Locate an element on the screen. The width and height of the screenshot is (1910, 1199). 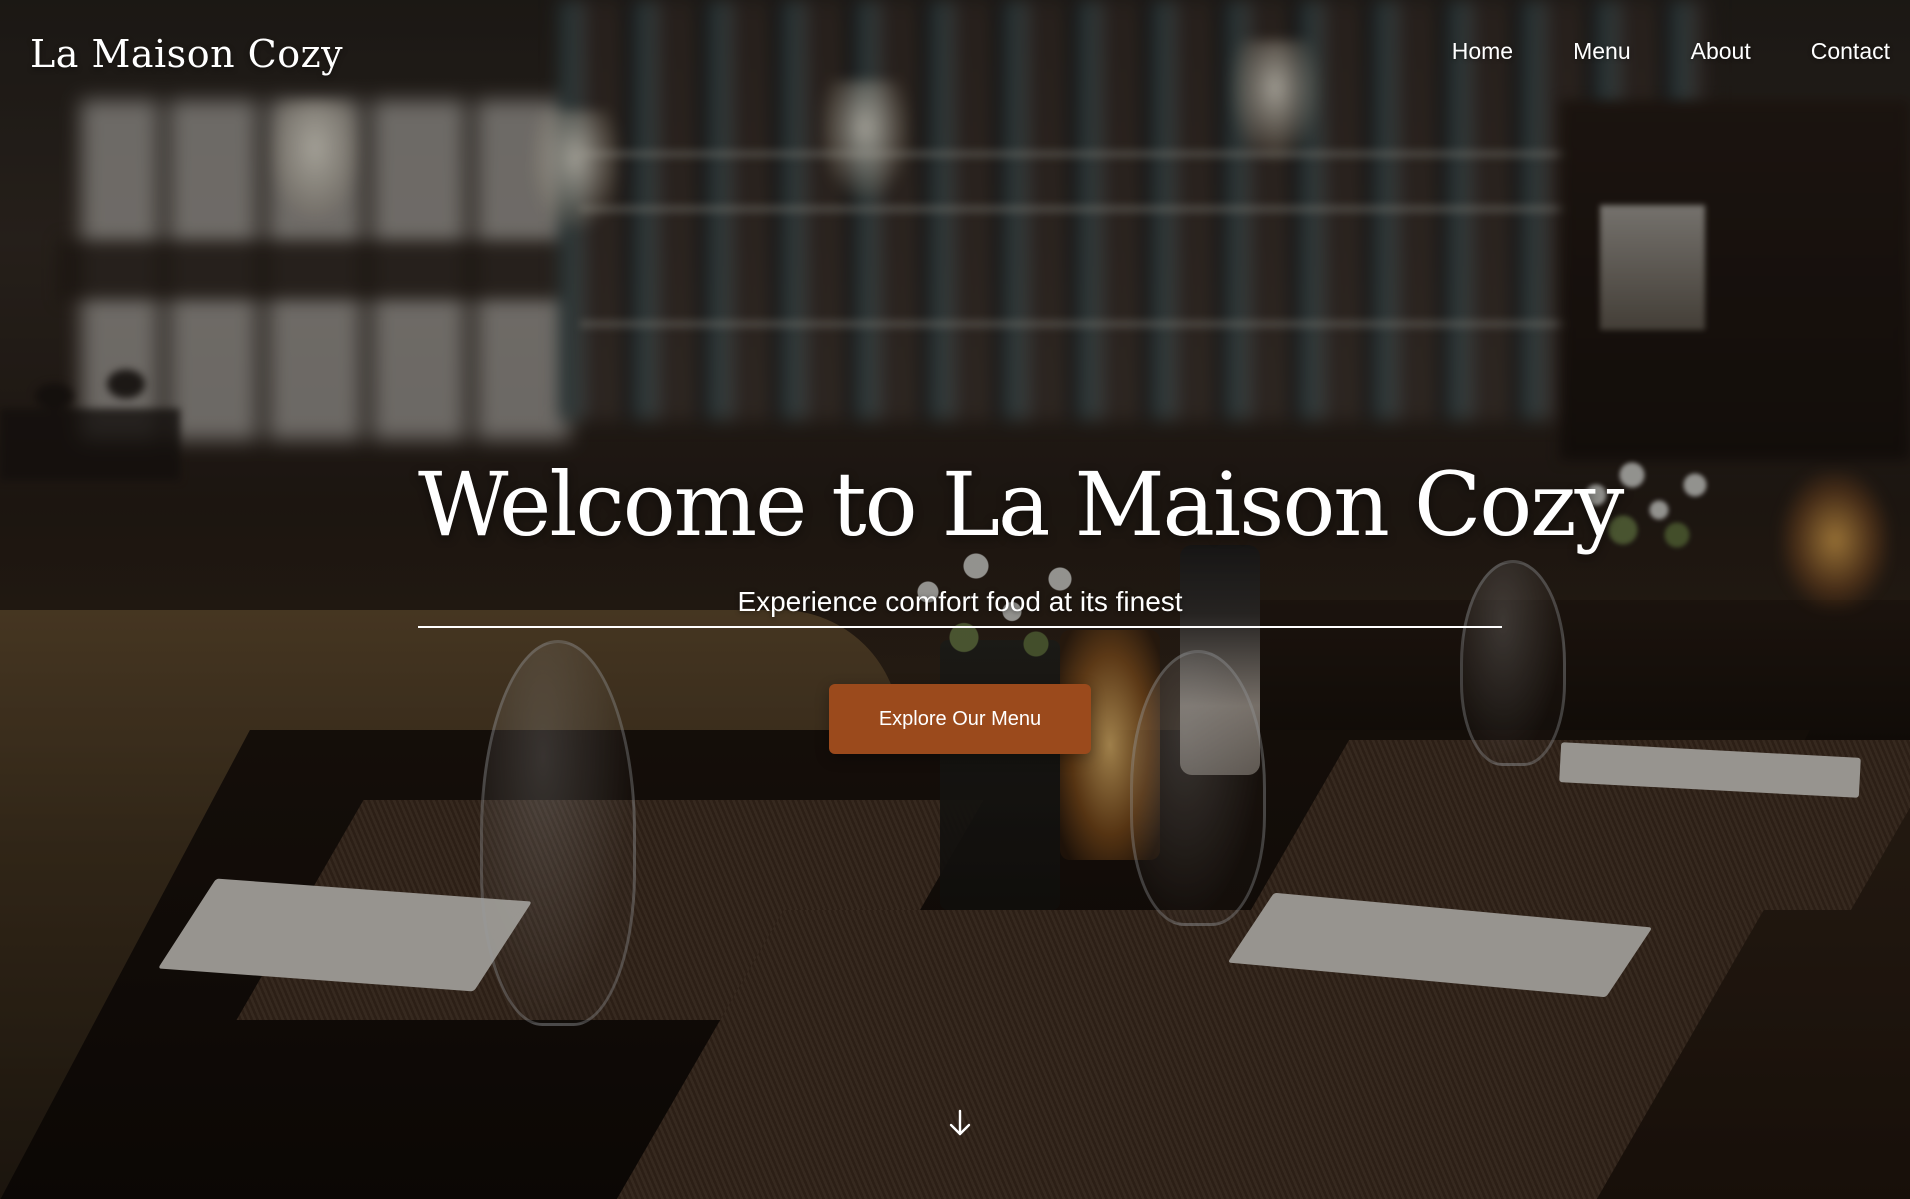
nav-link-contact: Contact is located at coordinates (1850, 51).